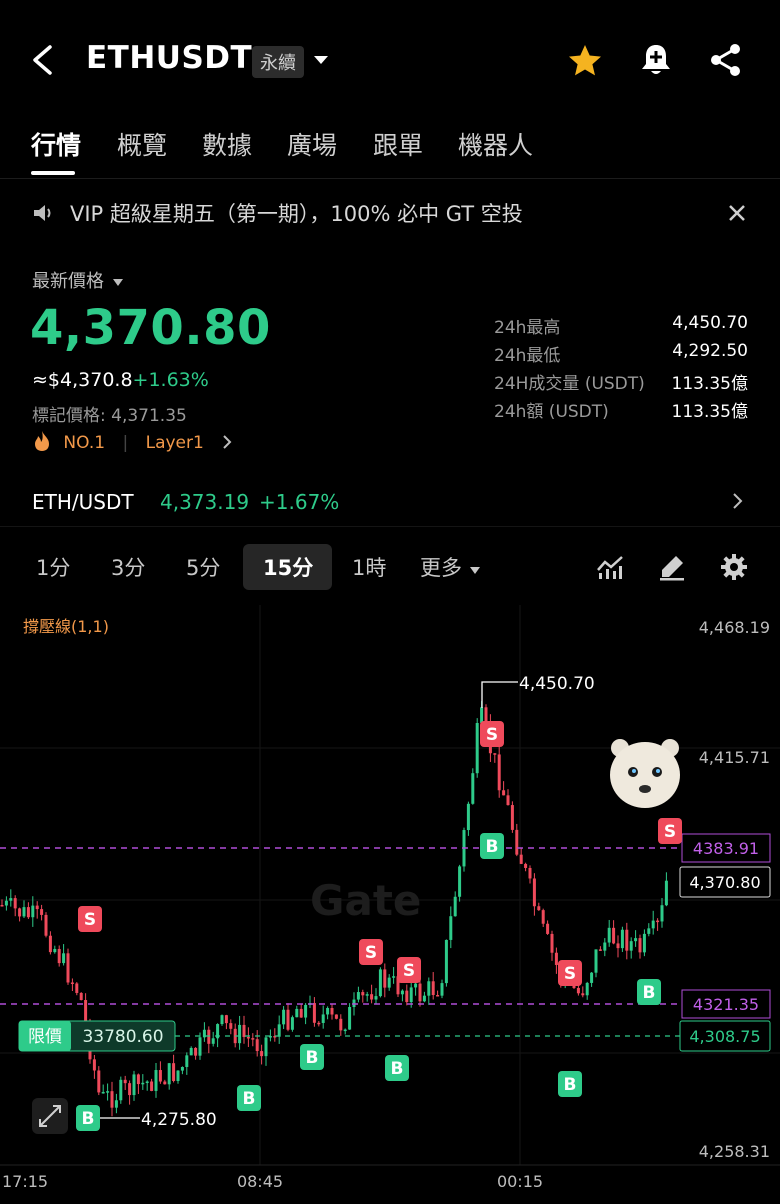 The width and height of the screenshot is (780, 1204). I want to click on position-price-tag: 4,308.75, so click(724, 1036).